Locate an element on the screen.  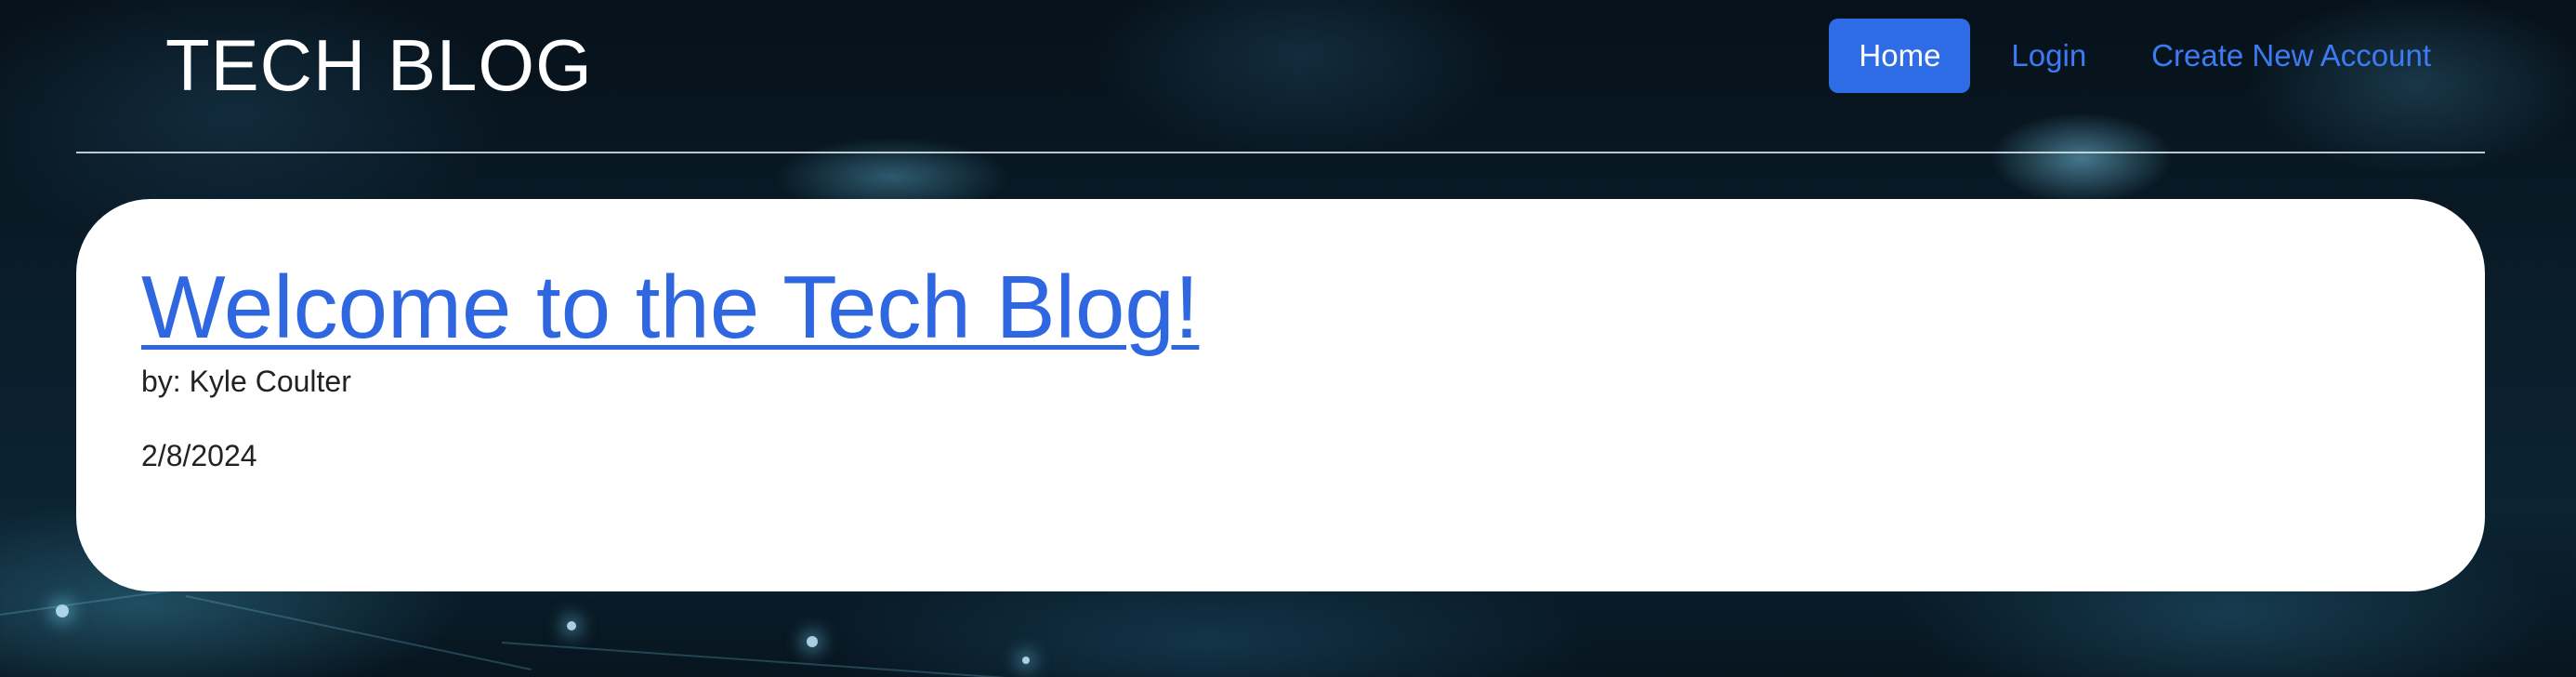
post-title-link: Welcome to the Tech Blog! is located at coordinates (670, 308).